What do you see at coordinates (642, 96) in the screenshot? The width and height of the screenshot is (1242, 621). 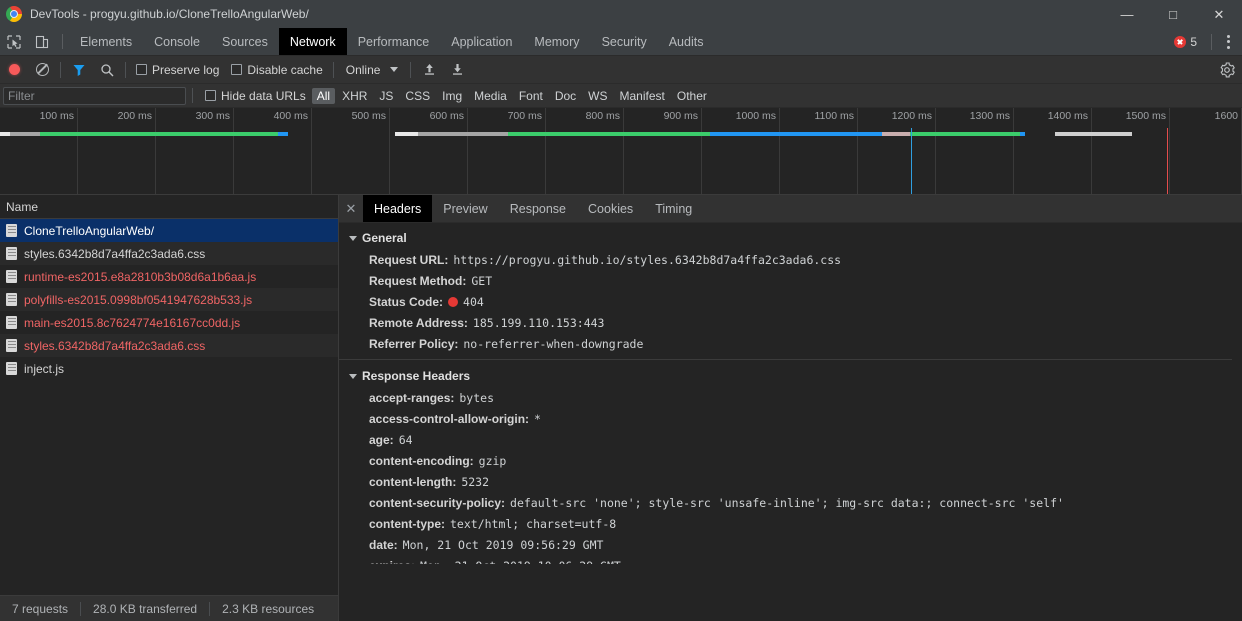 I see `type-filter-manifest: Manifest` at bounding box center [642, 96].